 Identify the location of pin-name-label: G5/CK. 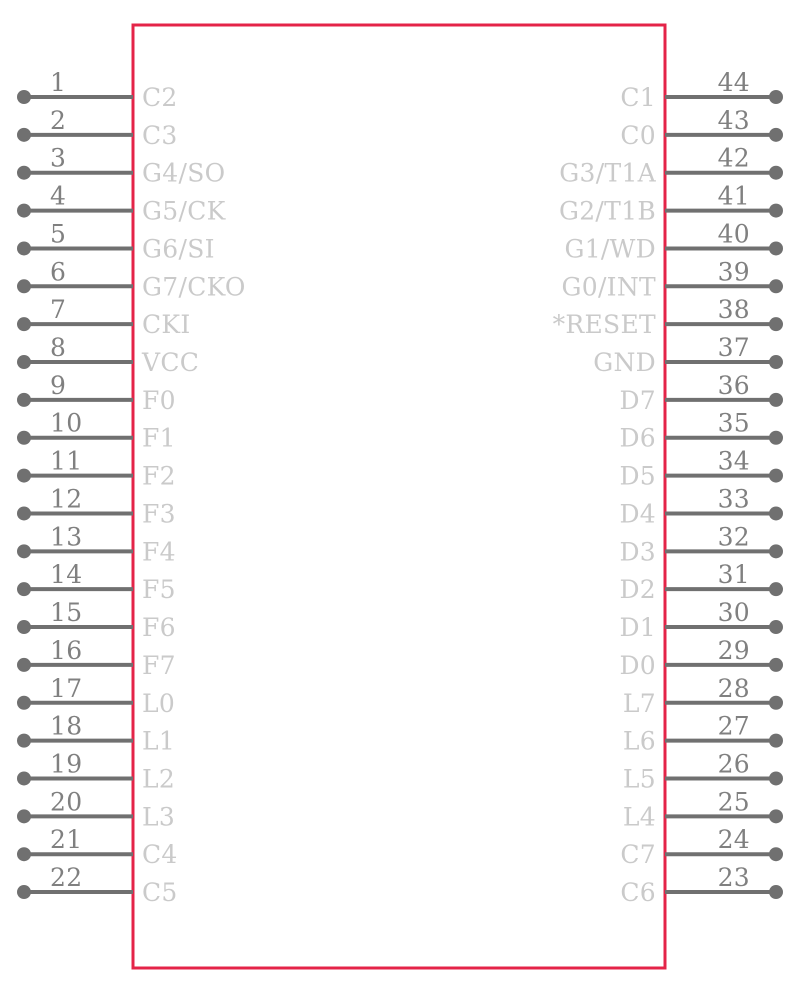
(184, 211).